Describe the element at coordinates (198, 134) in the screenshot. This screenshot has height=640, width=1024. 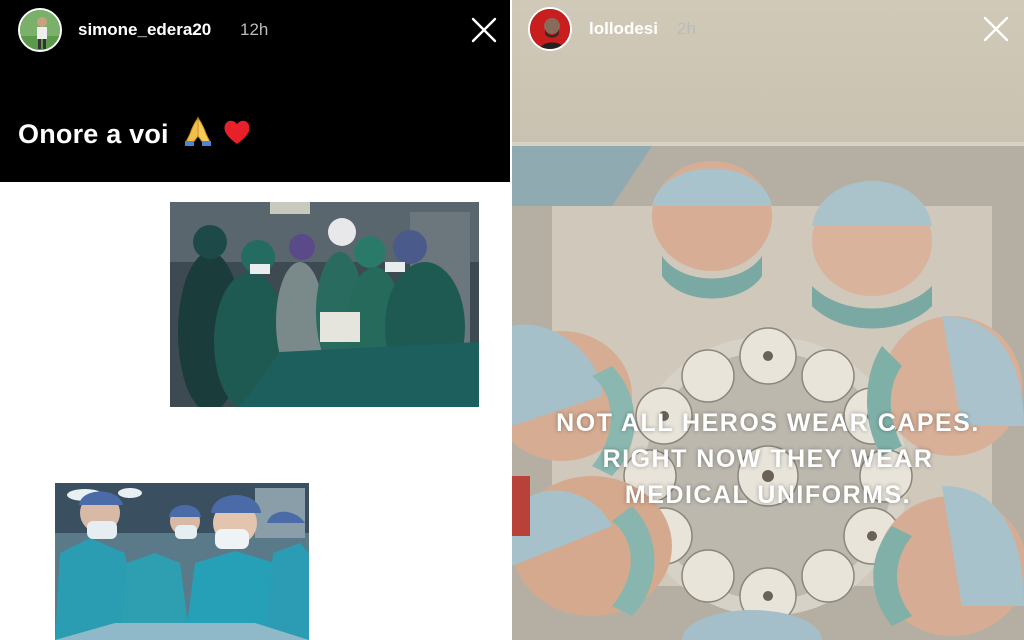
I see `praying-hands-icon` at that location.